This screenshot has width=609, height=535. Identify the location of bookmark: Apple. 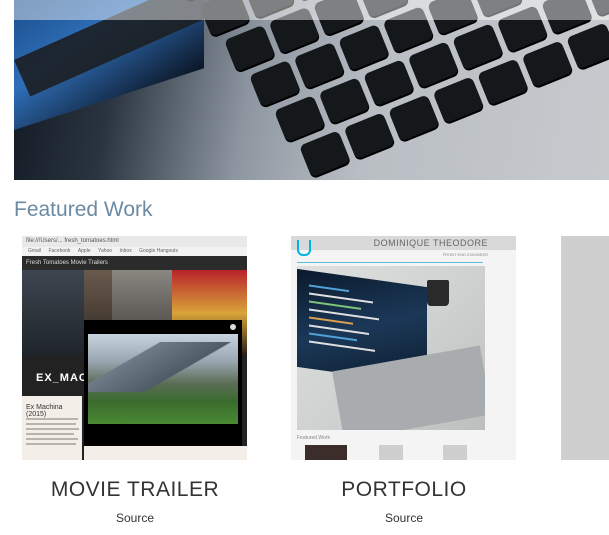
(84, 251).